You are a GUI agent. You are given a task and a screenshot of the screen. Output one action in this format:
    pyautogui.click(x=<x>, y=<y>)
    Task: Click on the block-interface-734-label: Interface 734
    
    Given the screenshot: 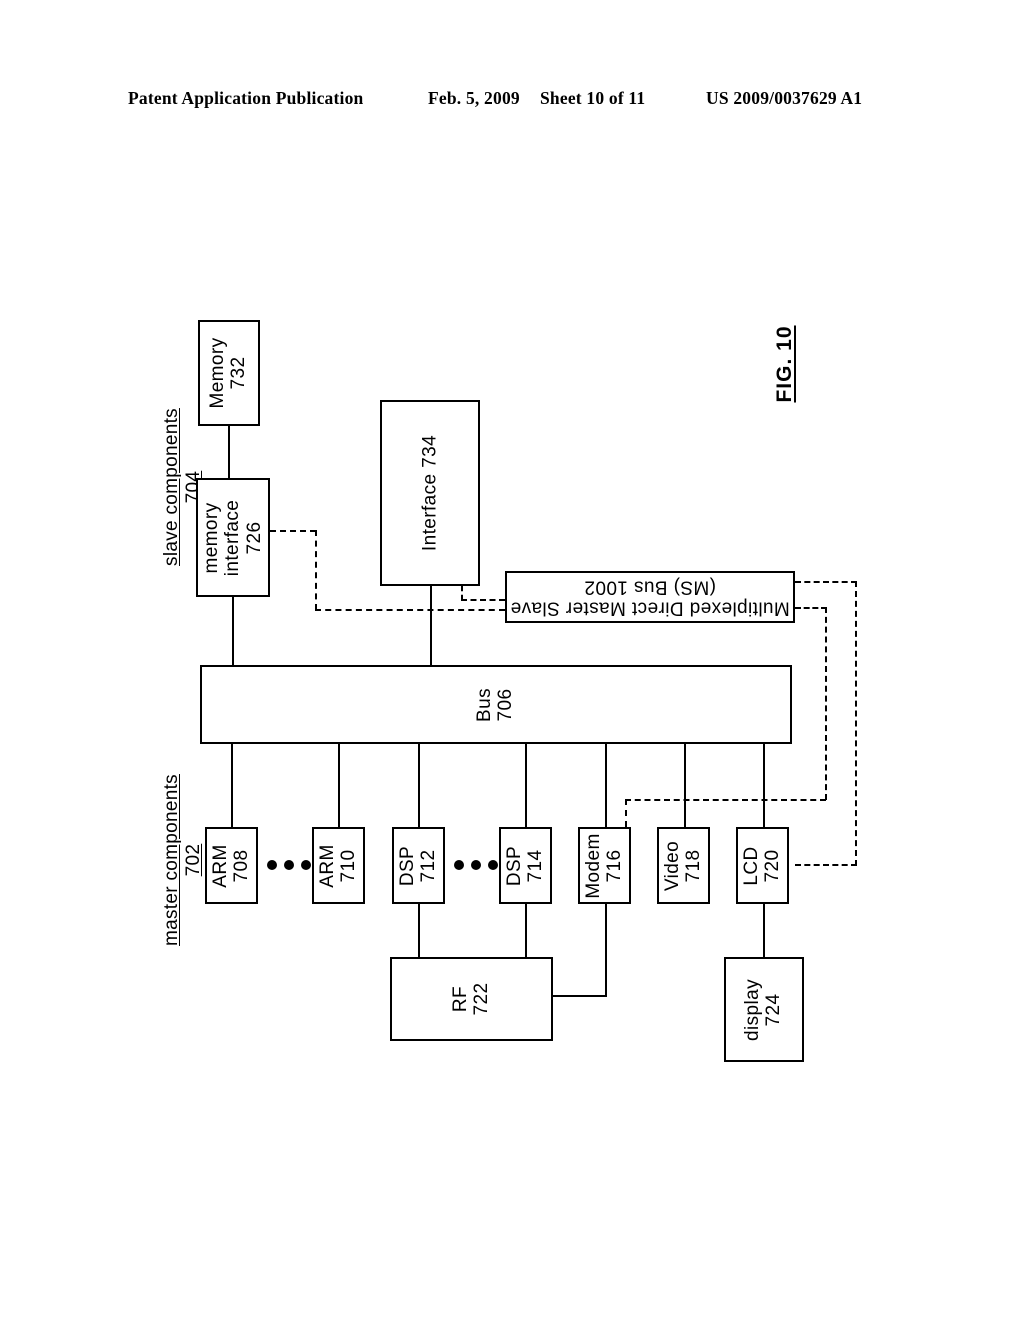 What is the action you would take?
    pyautogui.click(x=429, y=493)
    